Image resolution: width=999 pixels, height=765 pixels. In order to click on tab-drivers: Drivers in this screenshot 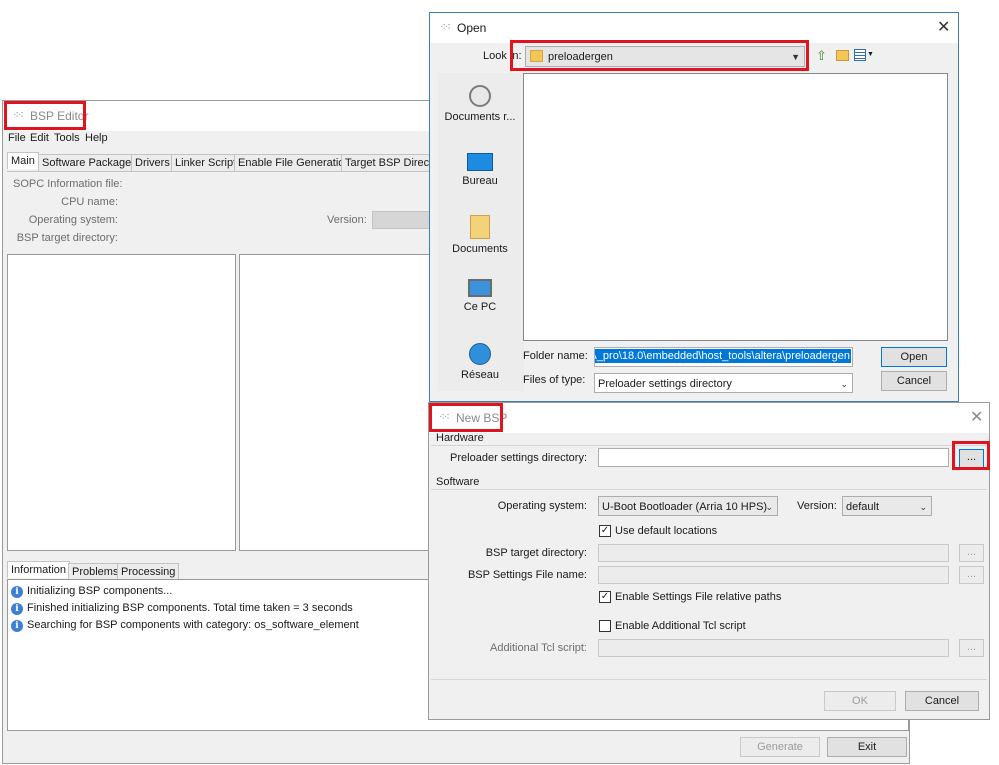, I will do `click(152, 162)`.